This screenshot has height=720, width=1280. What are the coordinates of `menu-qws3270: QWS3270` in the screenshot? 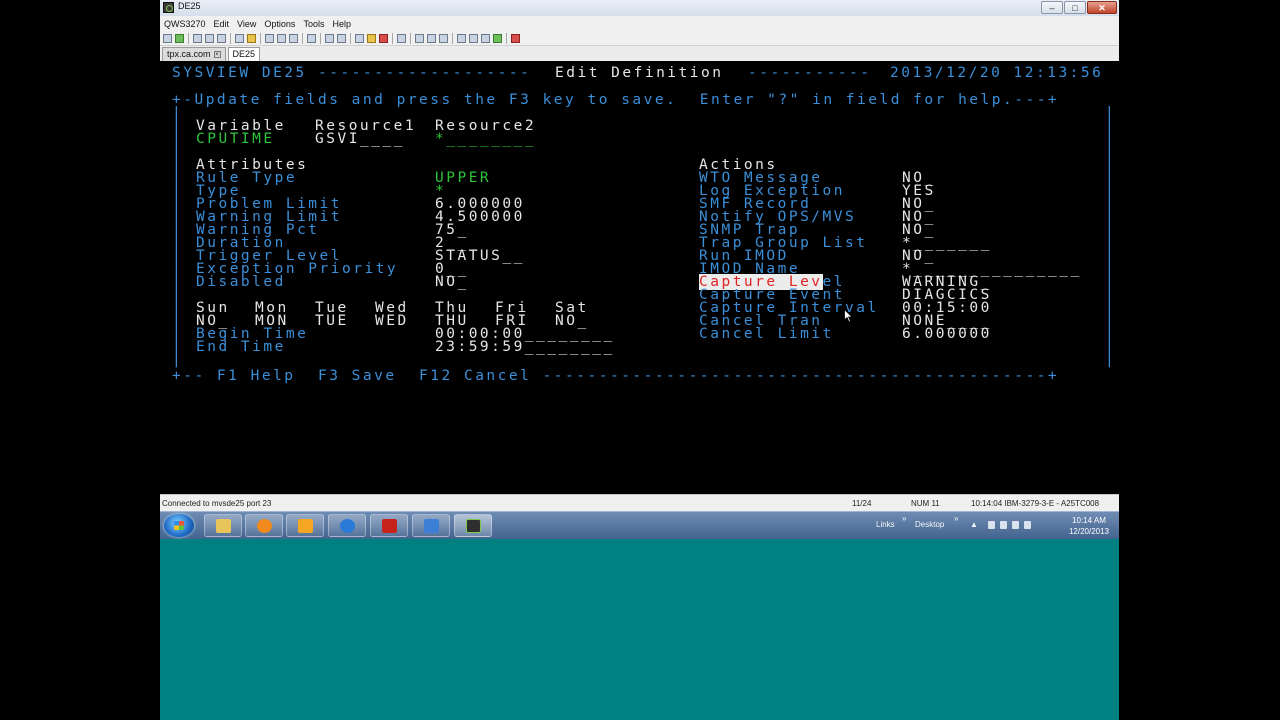 It's located at (185, 24).